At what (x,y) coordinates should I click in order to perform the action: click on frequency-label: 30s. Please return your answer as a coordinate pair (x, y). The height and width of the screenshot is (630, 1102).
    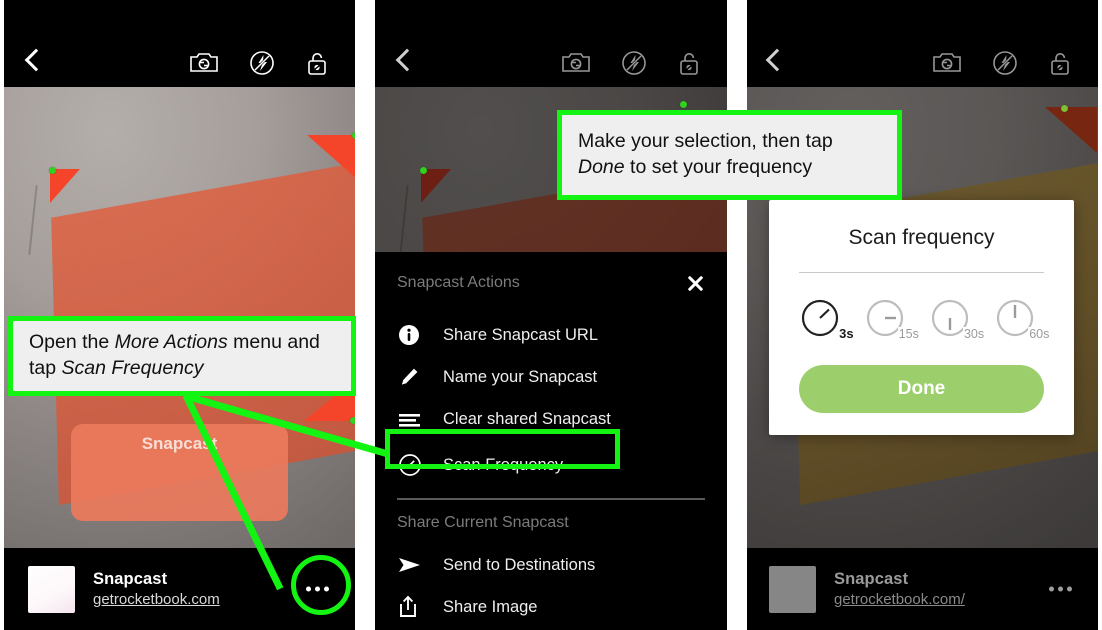
    Looking at the image, I should click on (974, 334).